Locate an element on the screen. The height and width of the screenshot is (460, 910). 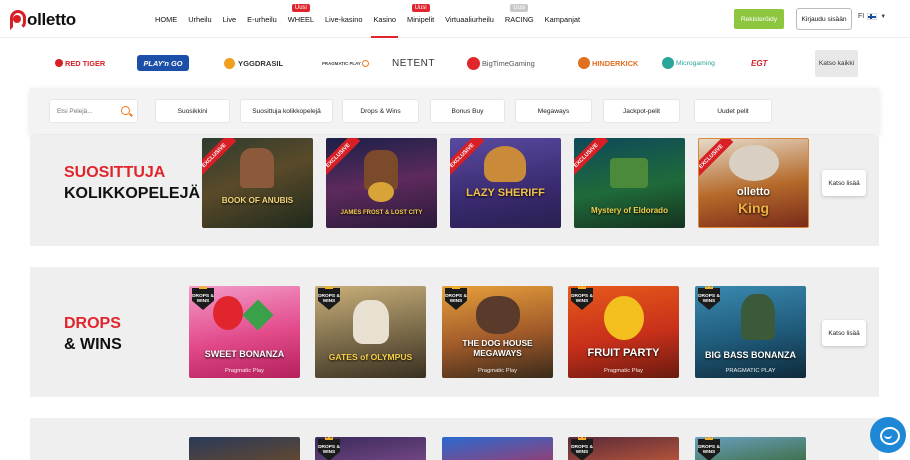
language-code: FI is located at coordinates (861, 16).